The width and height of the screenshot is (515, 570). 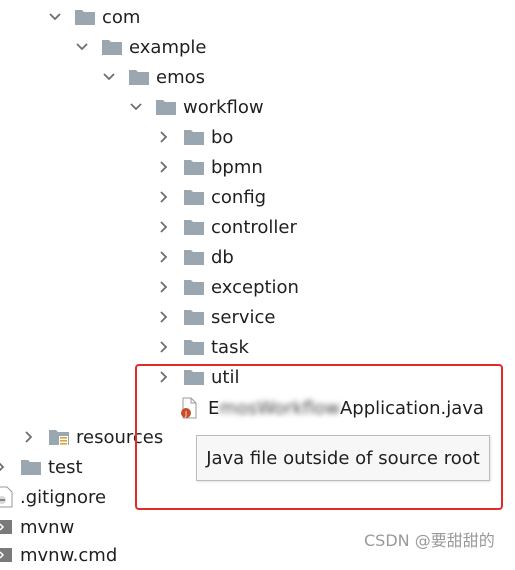 What do you see at coordinates (153, 77) in the screenshot?
I see `tree-row-emos: emos` at bounding box center [153, 77].